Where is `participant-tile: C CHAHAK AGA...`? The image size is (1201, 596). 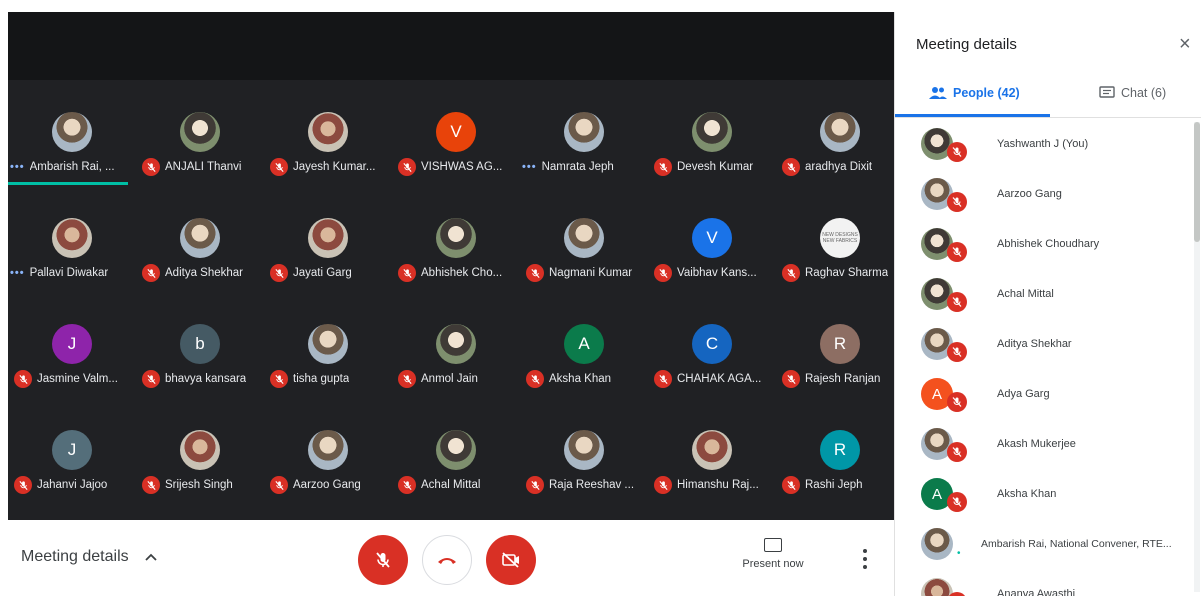
participant-tile: C CHAHAK AGA... is located at coordinates (712, 342).